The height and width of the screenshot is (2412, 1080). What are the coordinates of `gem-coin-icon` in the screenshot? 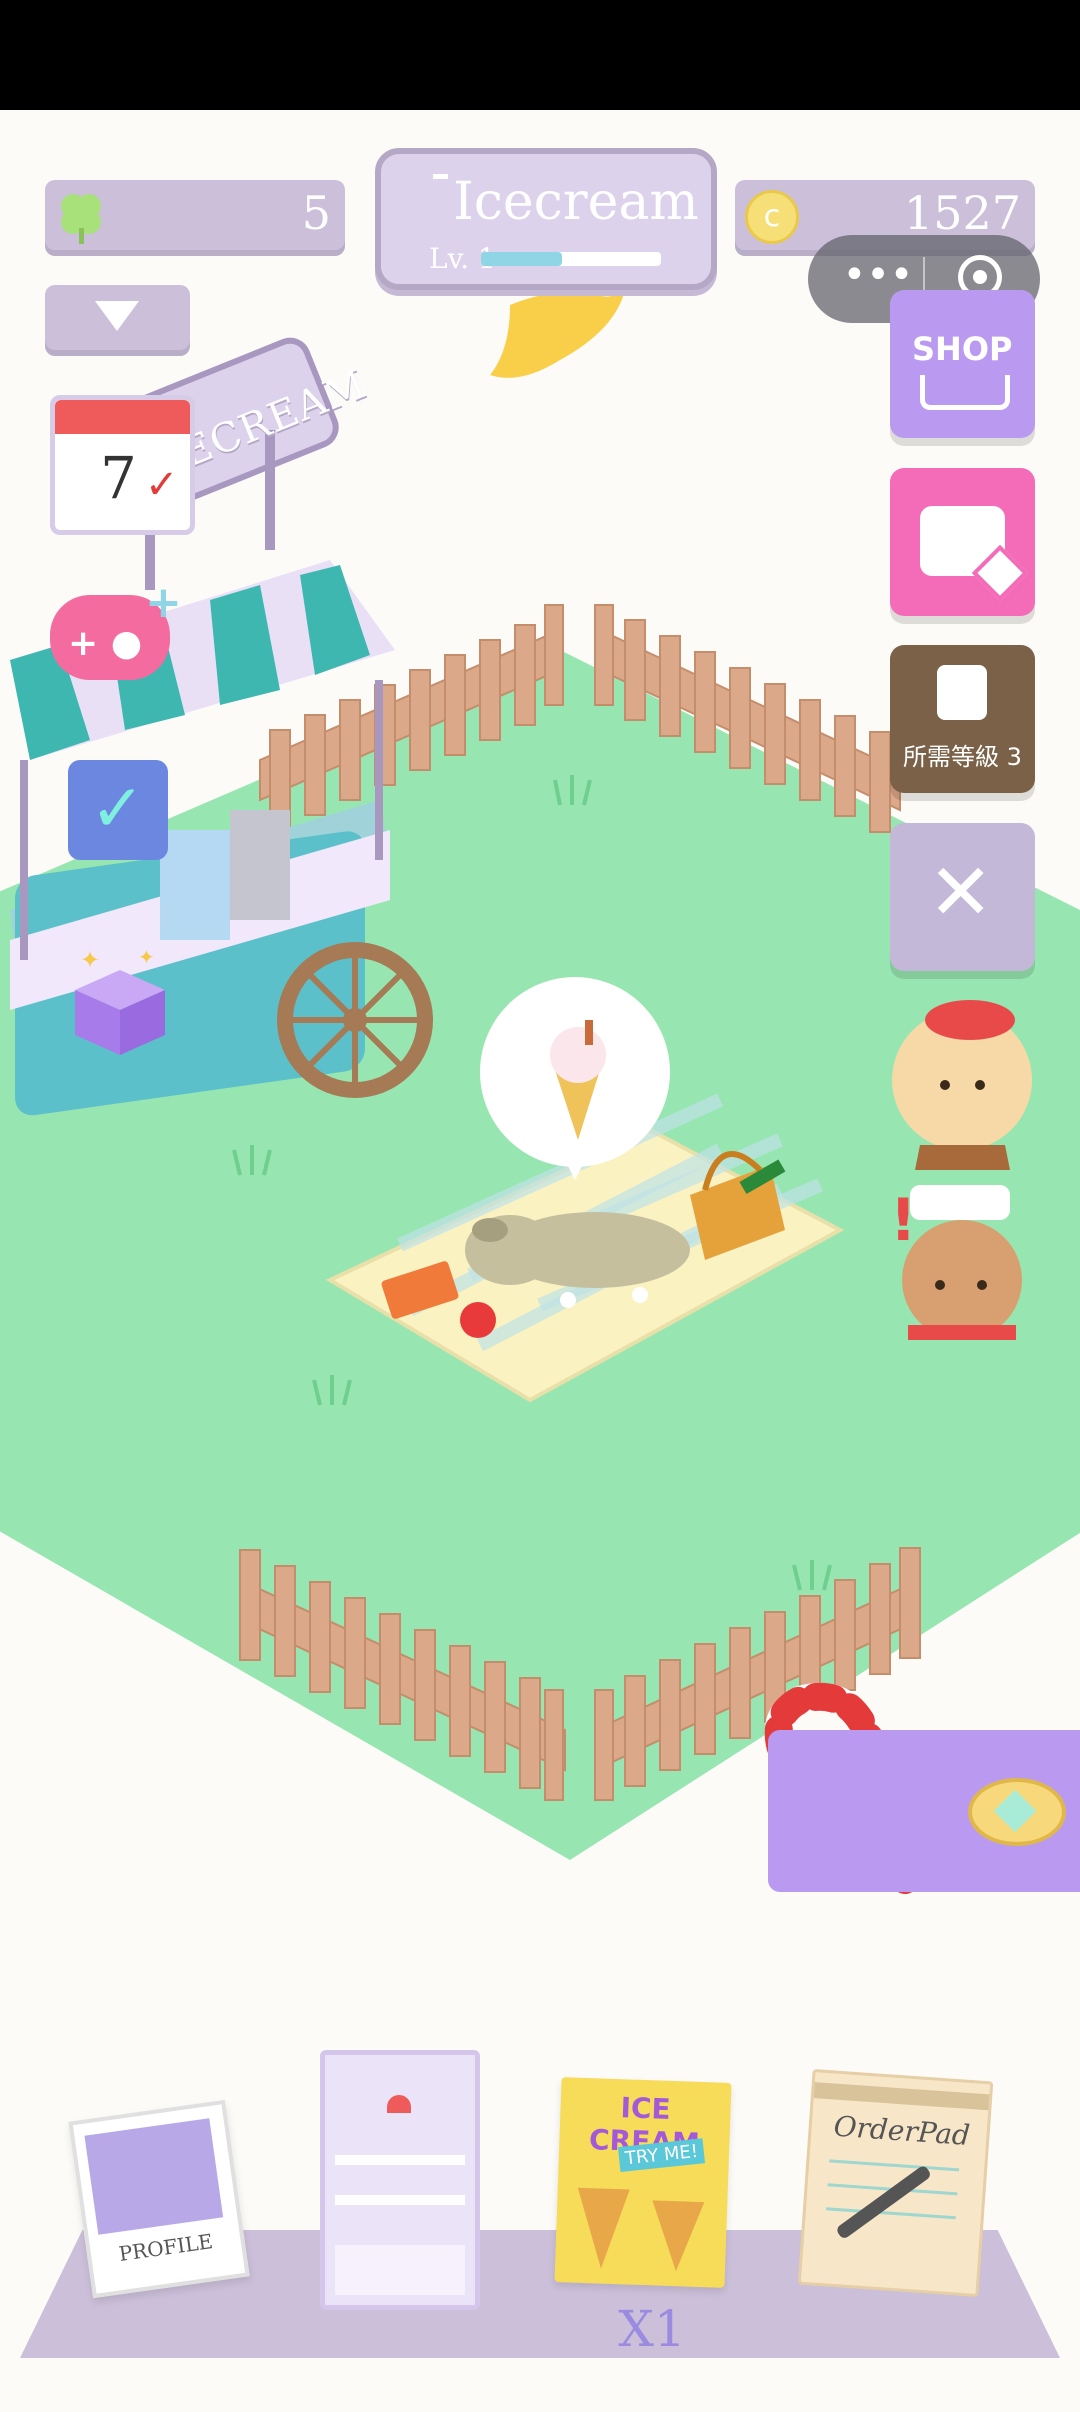 It's located at (1017, 1812).